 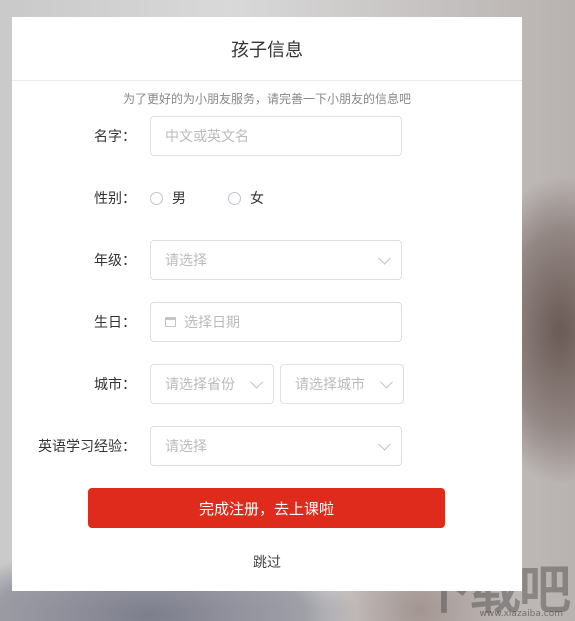 What do you see at coordinates (115, 137) in the screenshot?
I see `name-label: 名字：` at bounding box center [115, 137].